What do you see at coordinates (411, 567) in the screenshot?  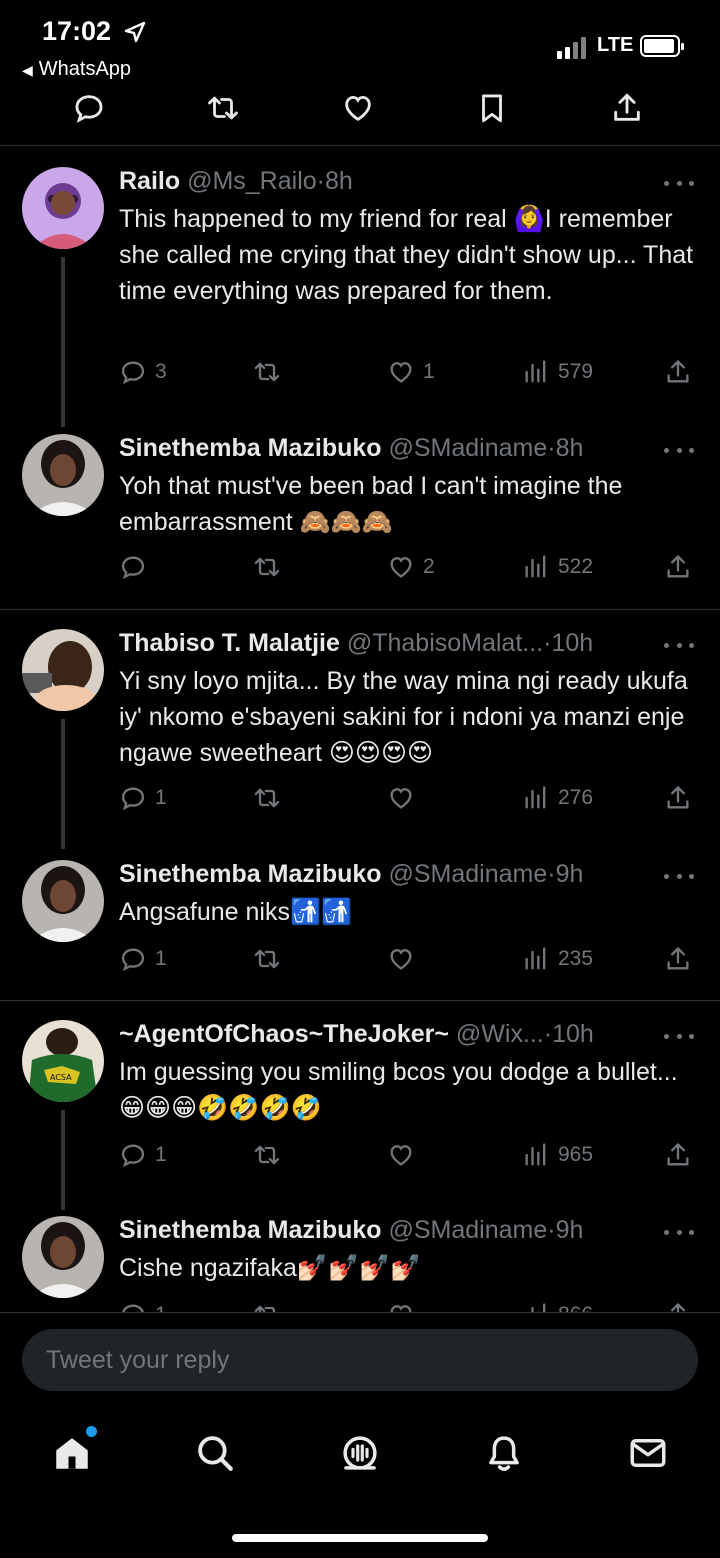 I see `like-button: 2` at bounding box center [411, 567].